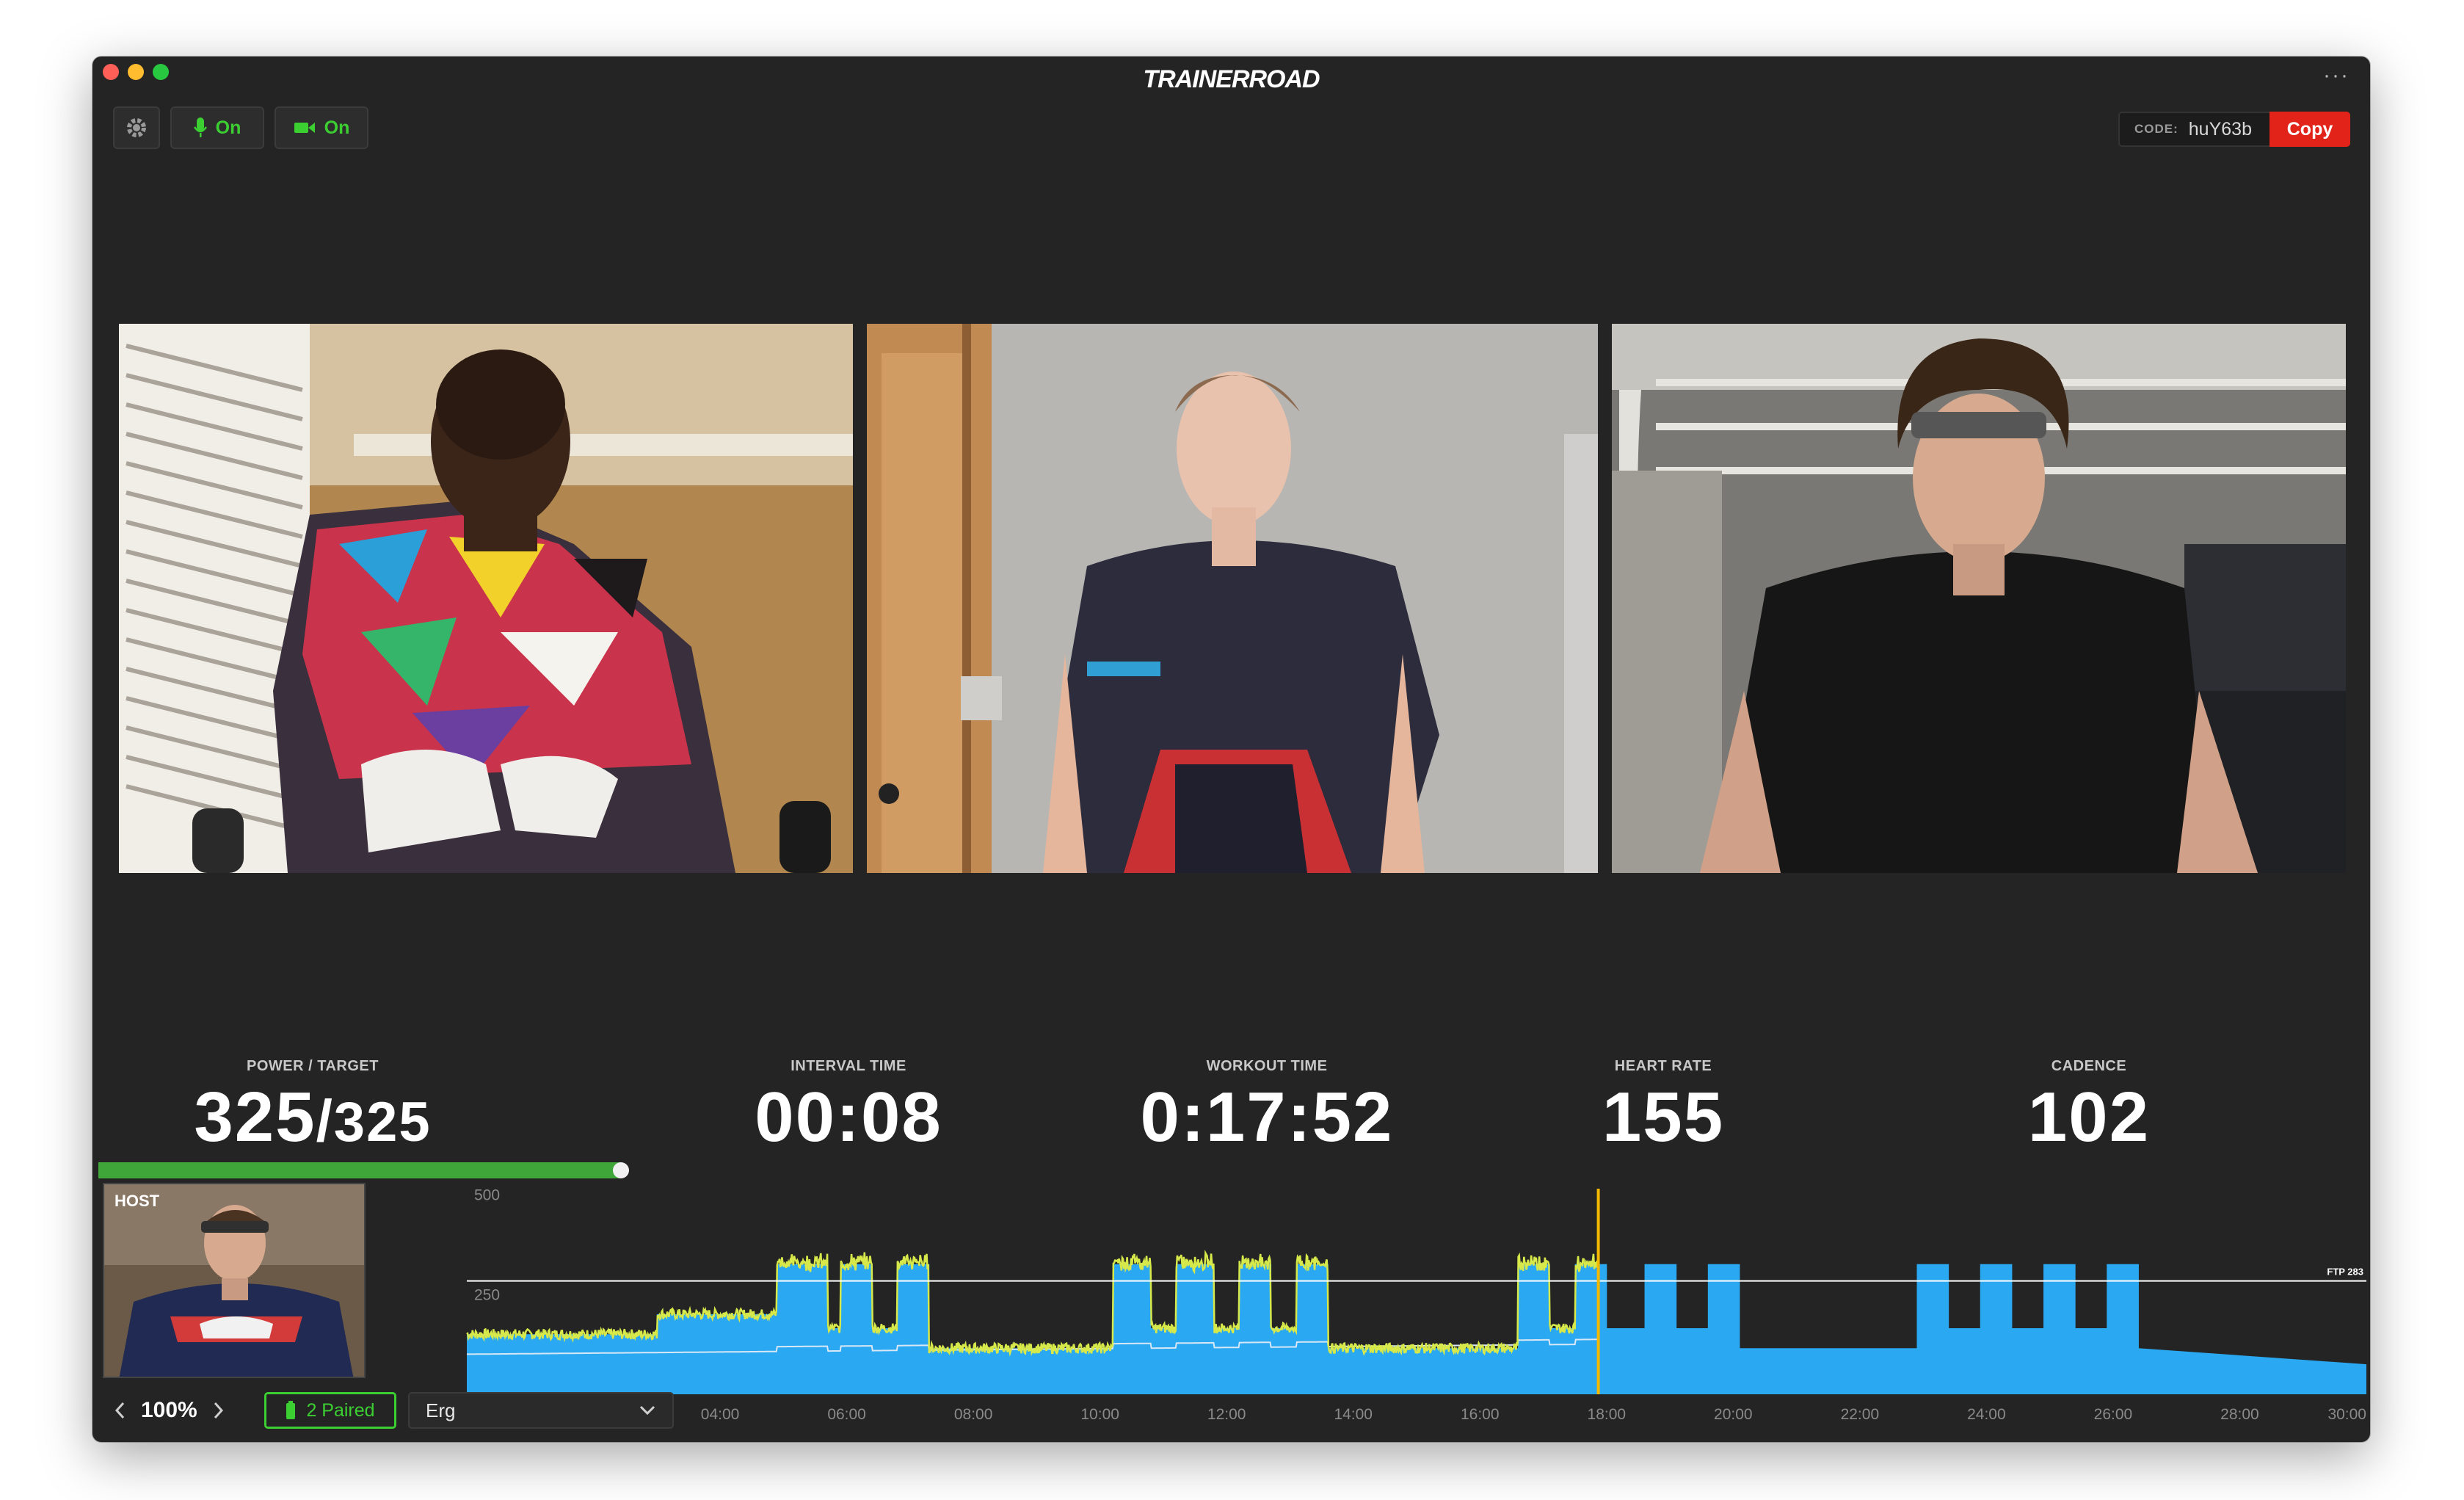 The height and width of the screenshot is (1500, 2464). What do you see at coordinates (487, 1195) in the screenshot?
I see `y-tick-label: 500` at bounding box center [487, 1195].